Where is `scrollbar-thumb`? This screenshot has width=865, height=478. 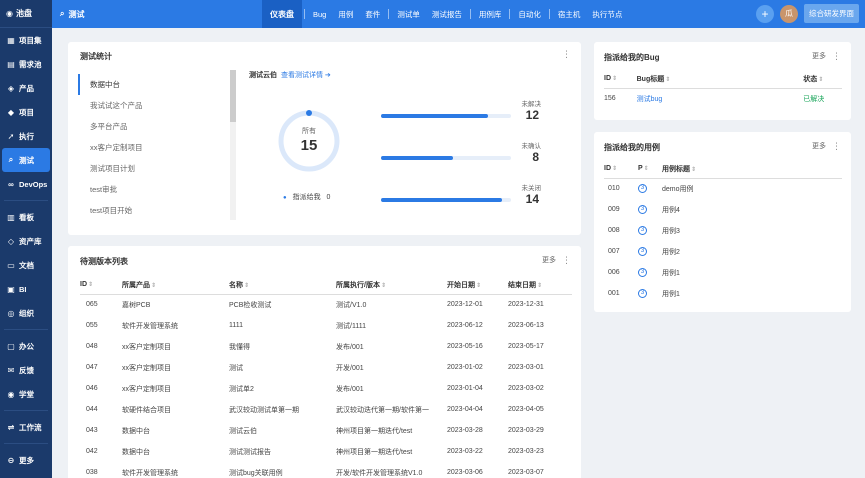
scrollbar-thumb is located at coordinates (233, 96).